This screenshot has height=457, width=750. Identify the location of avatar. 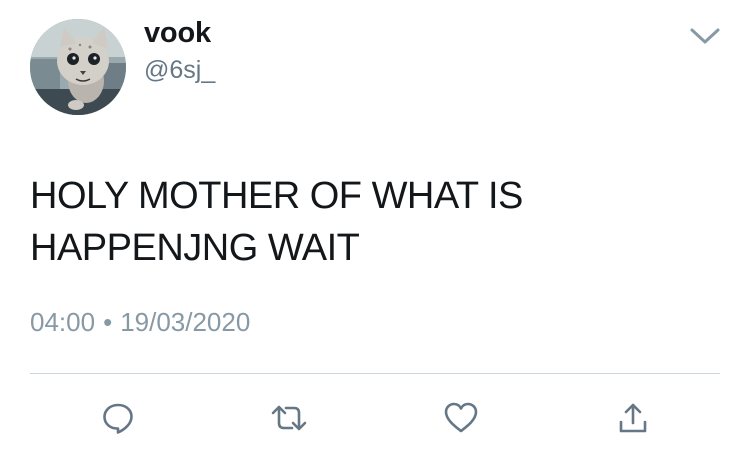
(78, 67).